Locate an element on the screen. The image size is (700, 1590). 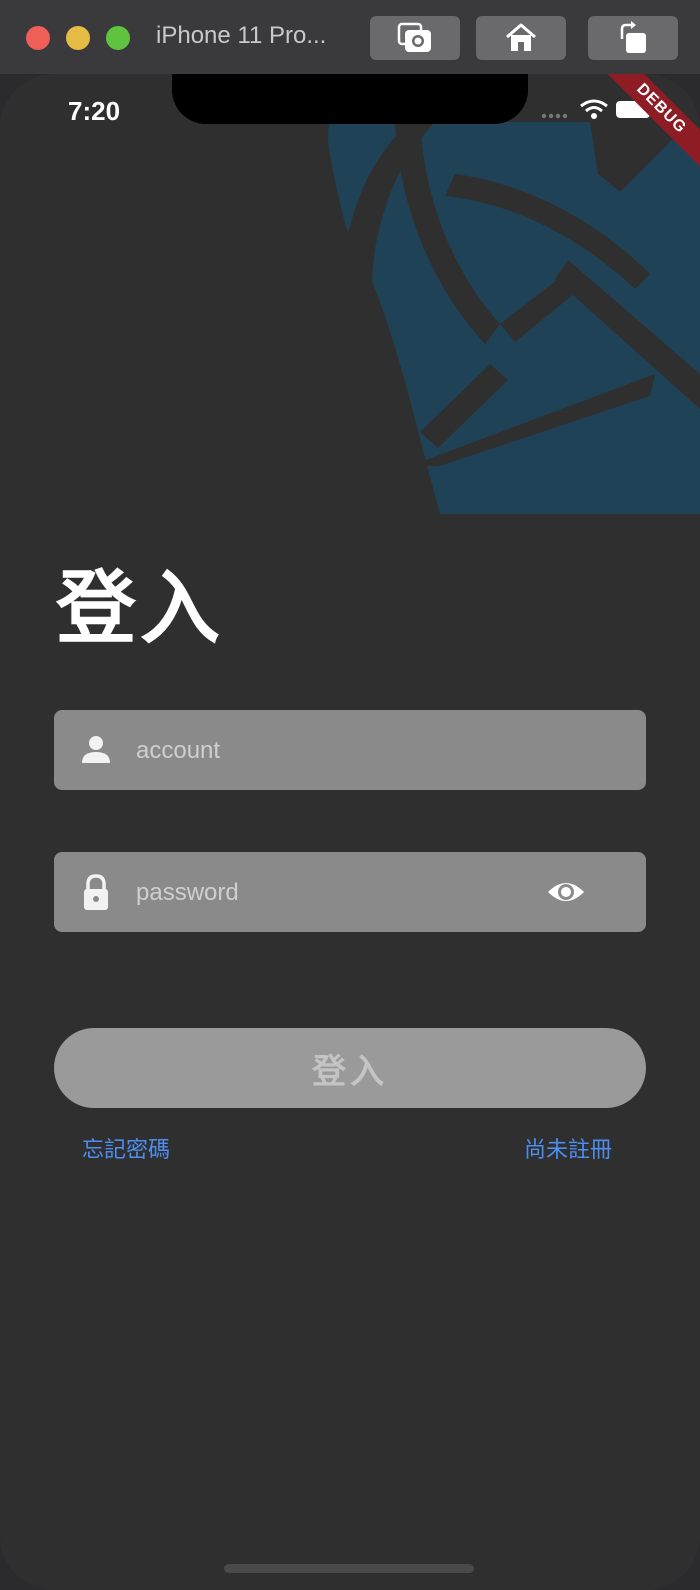
home-indicator is located at coordinates (349, 1568).